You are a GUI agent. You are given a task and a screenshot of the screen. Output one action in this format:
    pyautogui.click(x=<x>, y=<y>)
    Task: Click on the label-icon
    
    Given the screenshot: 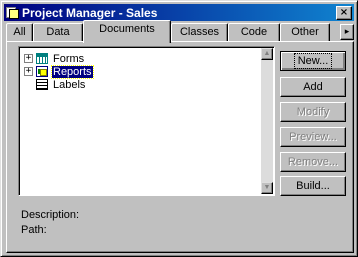 What is the action you would take?
    pyautogui.click(x=42, y=84)
    